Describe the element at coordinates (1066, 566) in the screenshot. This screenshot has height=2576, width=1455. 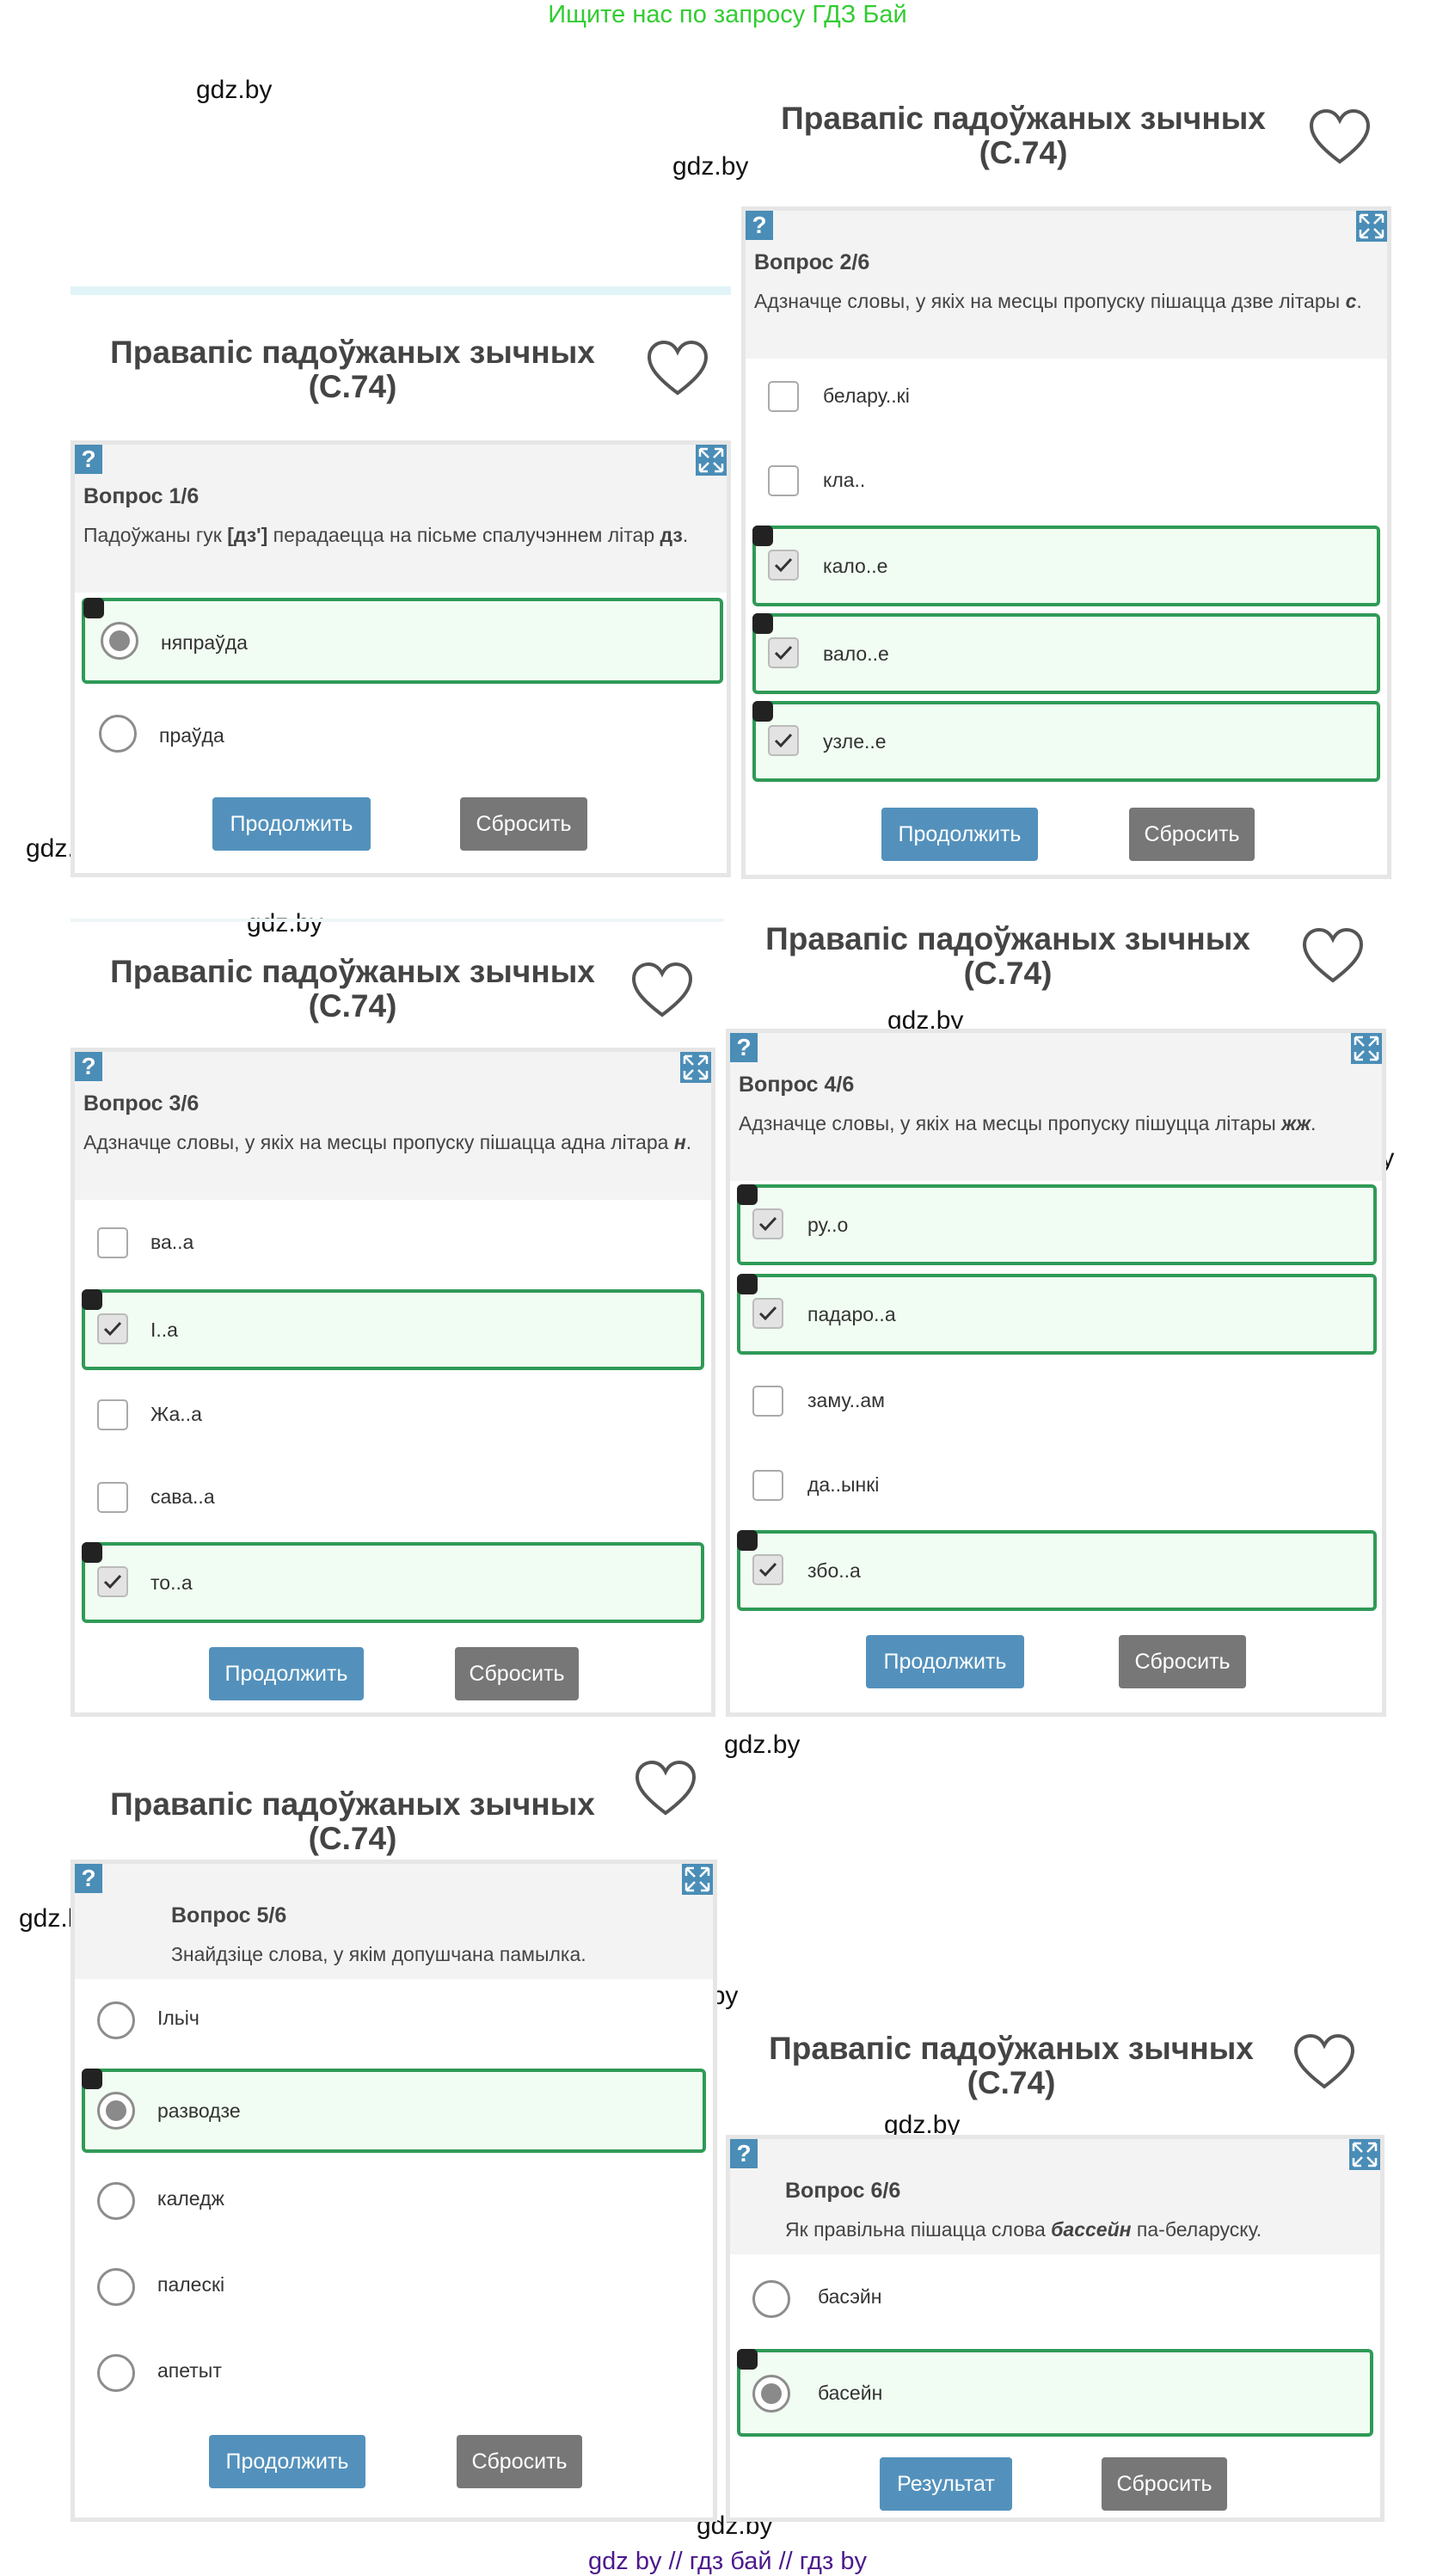
I see `option-selected: кало..е` at that location.